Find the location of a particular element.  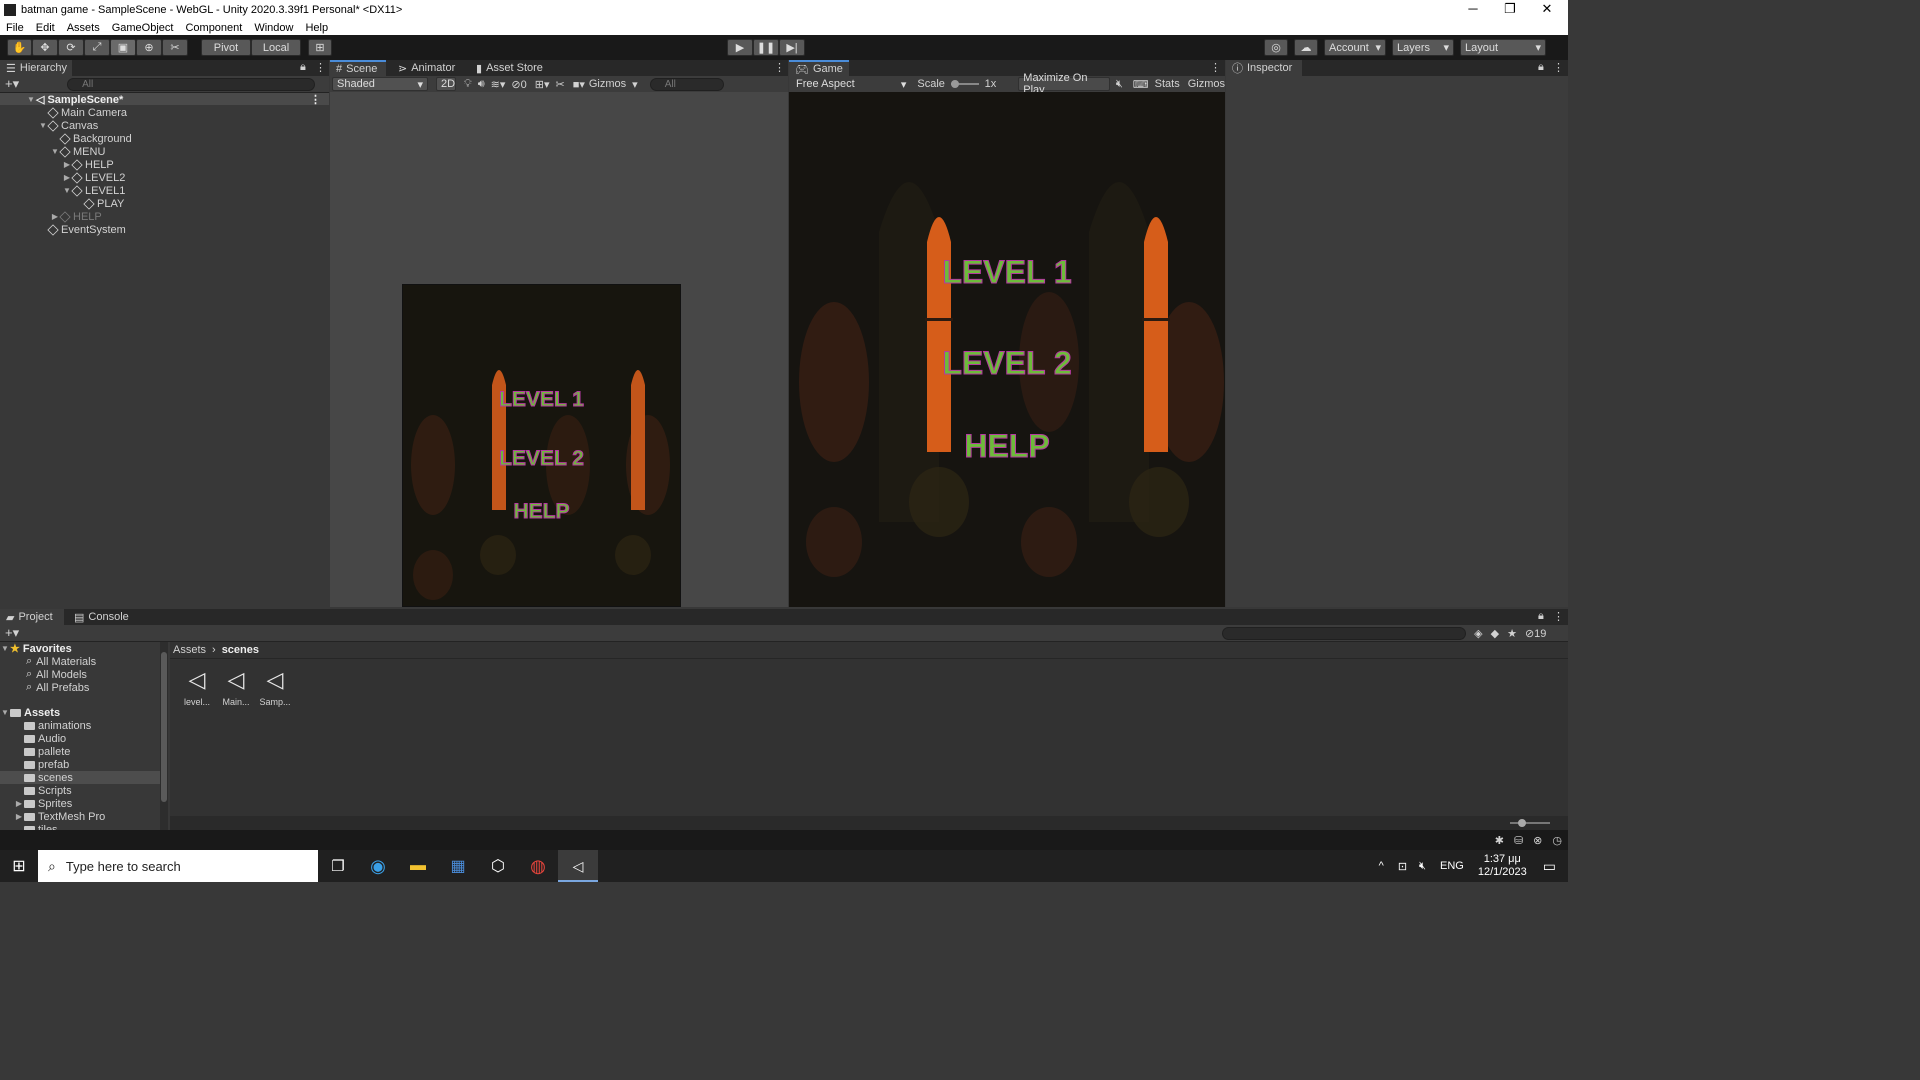

assets-header: ▼ Assets is located at coordinates (80, 712).